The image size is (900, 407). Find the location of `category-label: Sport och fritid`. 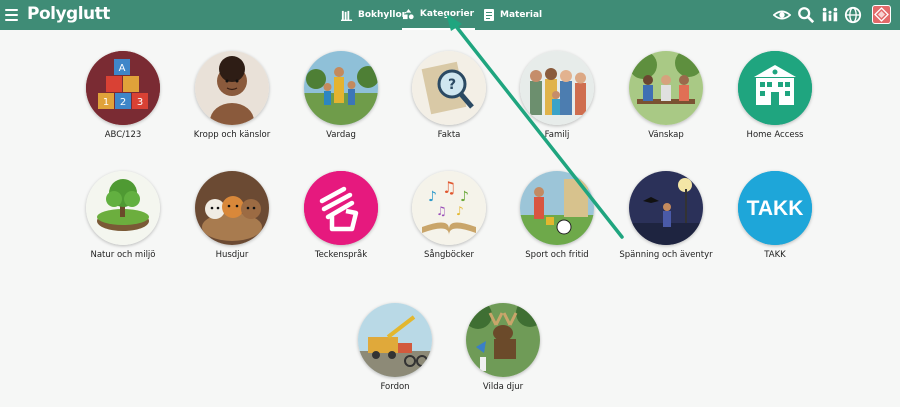

category-label: Sport och fritid is located at coordinates (557, 255).